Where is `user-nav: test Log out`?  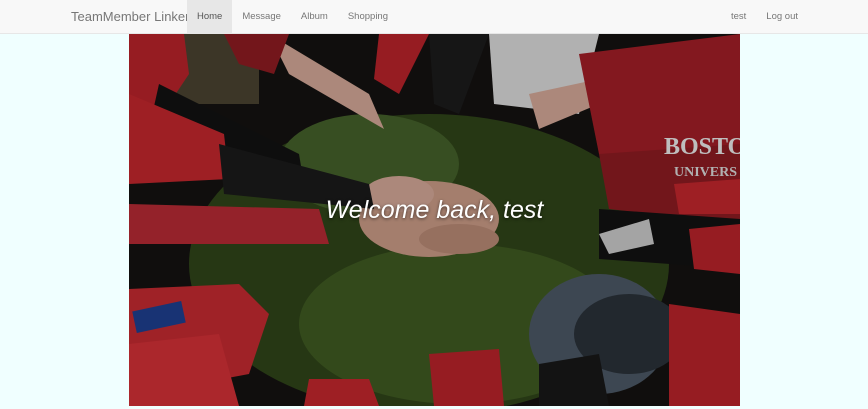
user-nav: test Log out is located at coordinates (764, 17).